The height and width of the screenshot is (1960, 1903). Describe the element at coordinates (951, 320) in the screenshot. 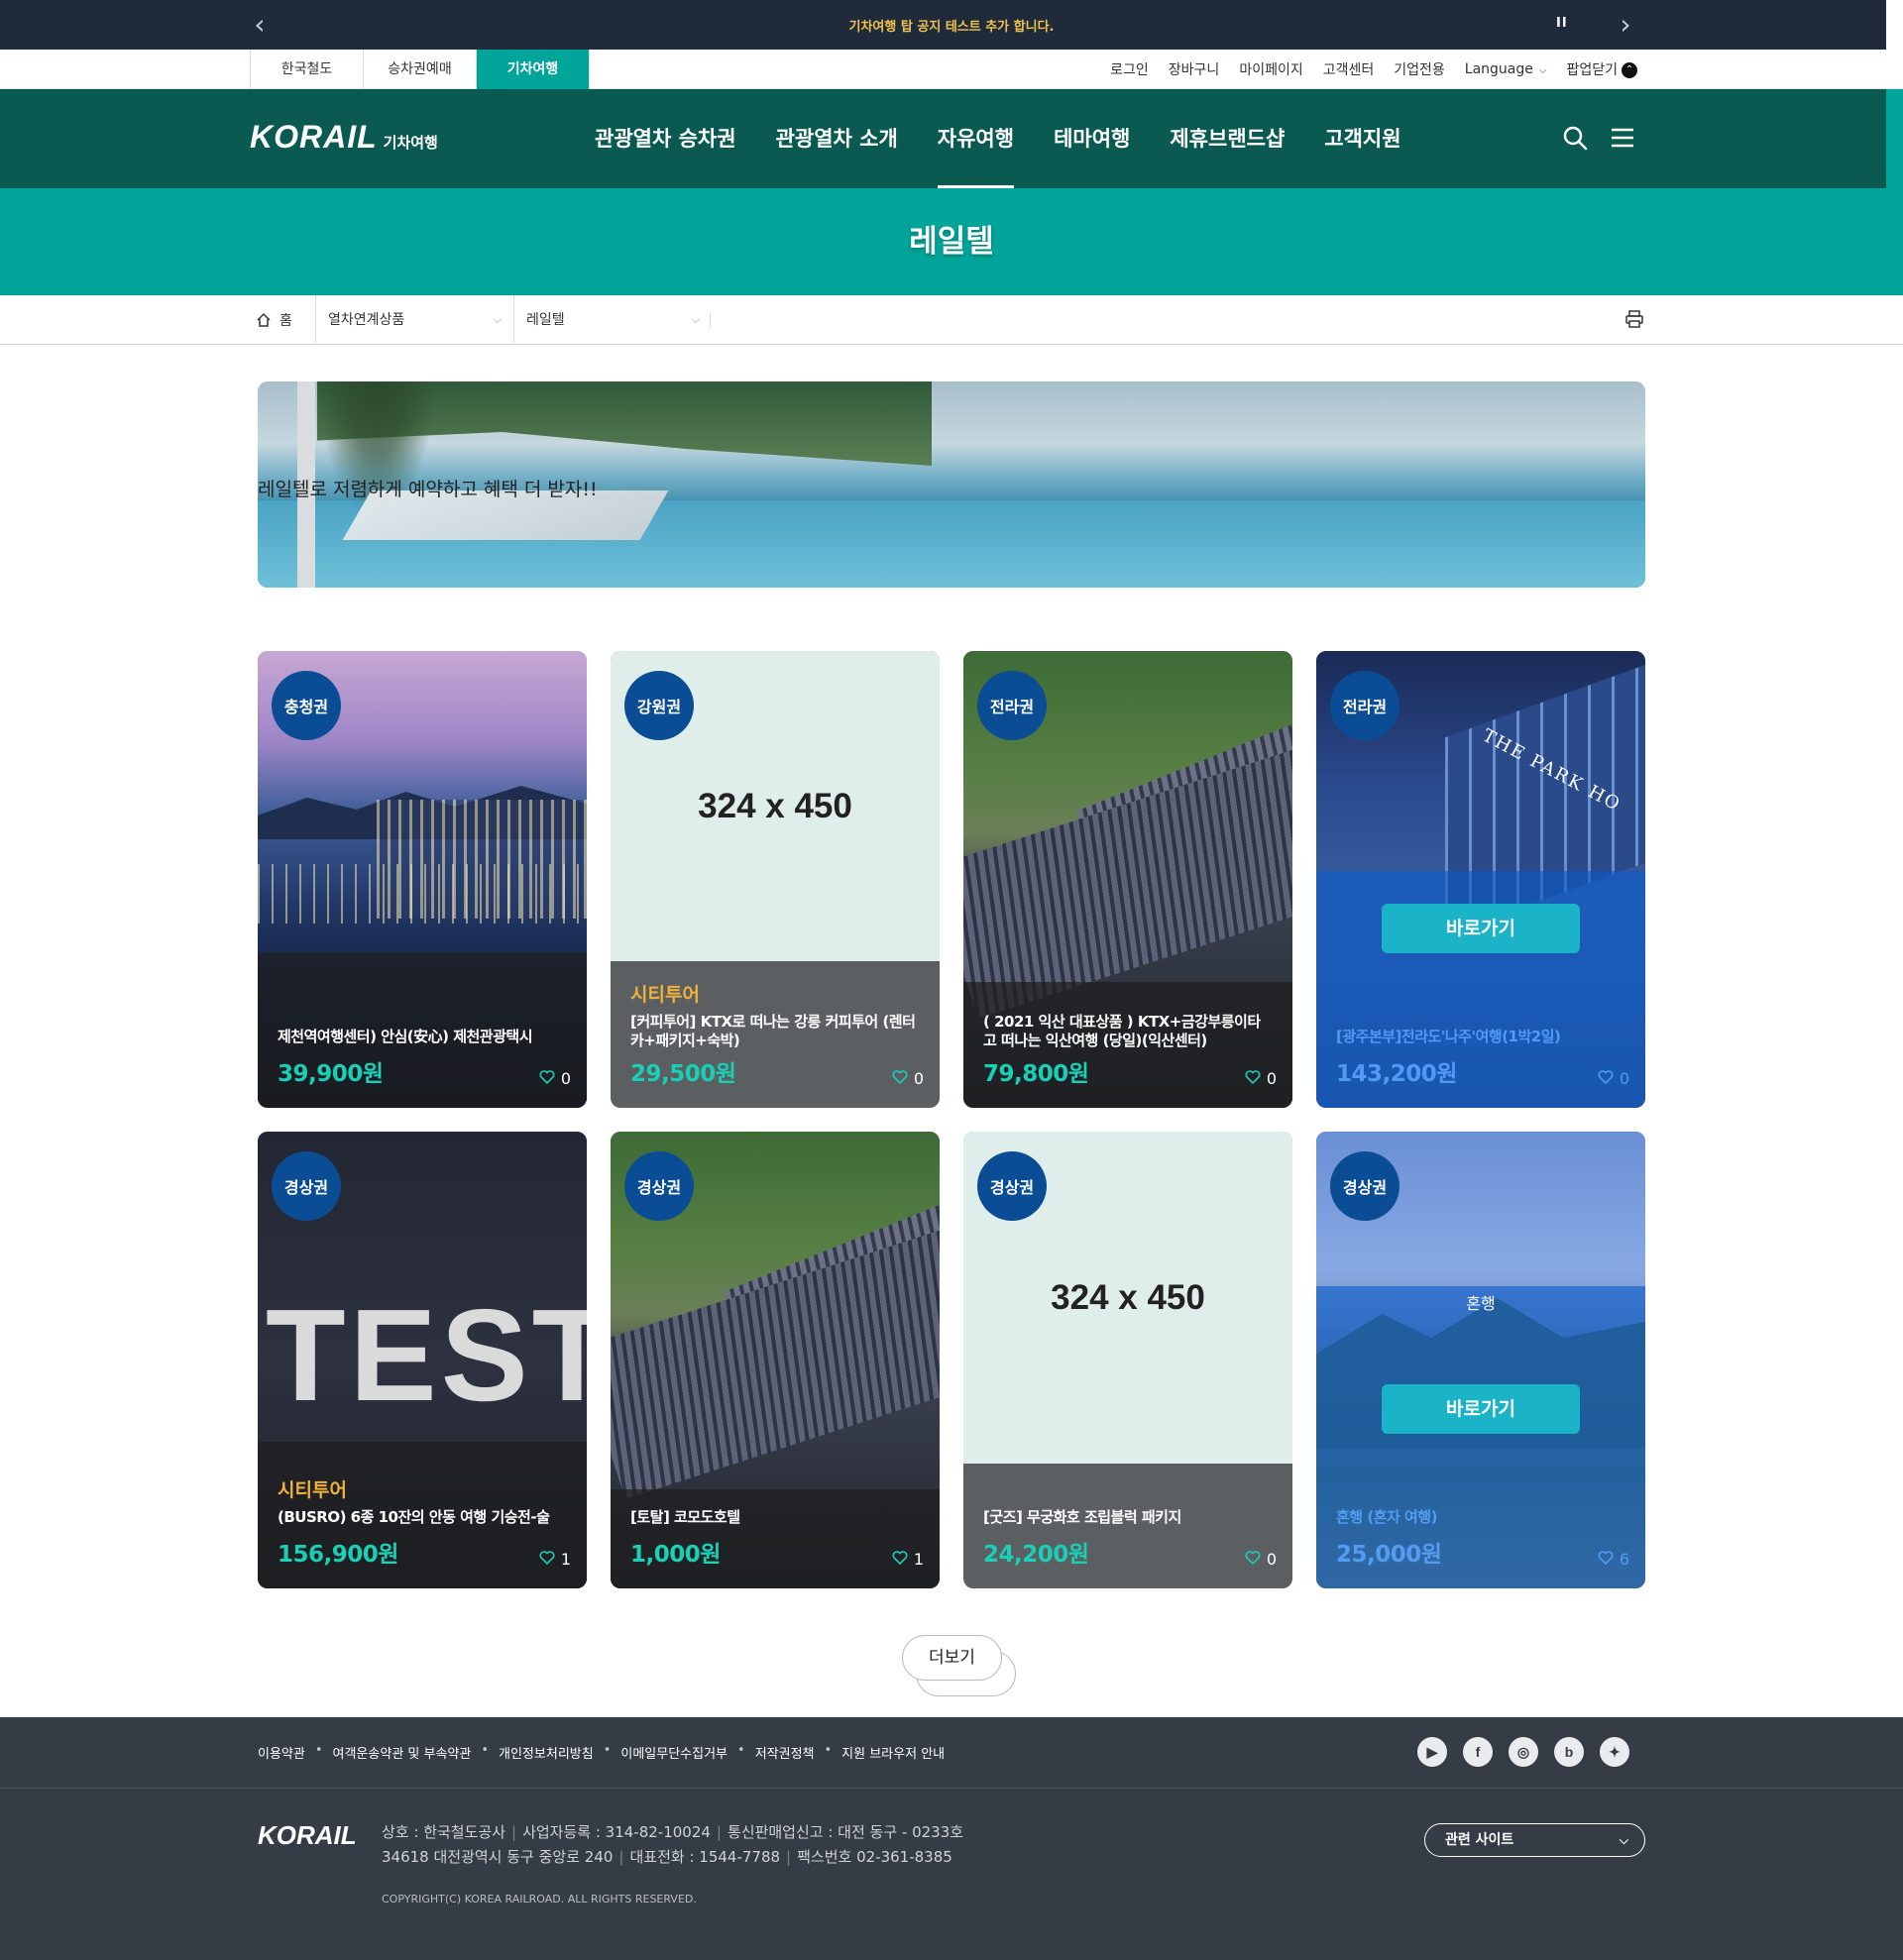

I see `breadcrumb: 홈 열차연계상품 ⌵ 레일텔 ⌵` at that location.